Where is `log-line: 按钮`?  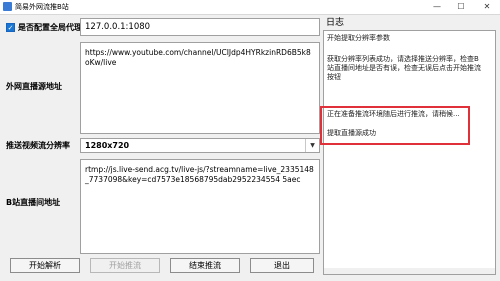 log-line: 按钮 is located at coordinates (334, 77).